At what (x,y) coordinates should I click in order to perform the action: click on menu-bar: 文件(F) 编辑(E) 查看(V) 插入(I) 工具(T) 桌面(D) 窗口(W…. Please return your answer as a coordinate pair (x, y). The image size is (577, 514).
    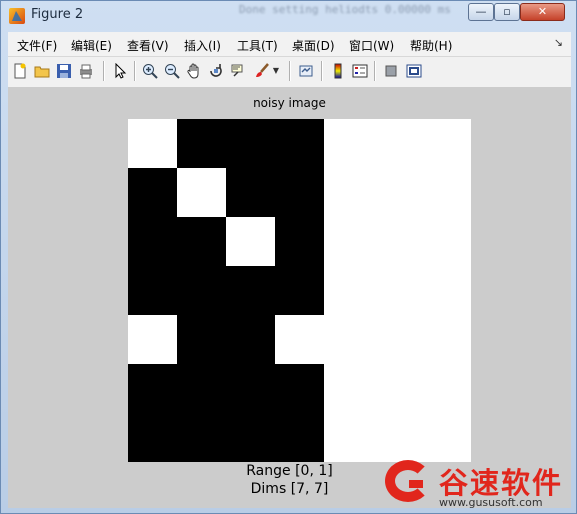
    Looking at the image, I should click on (289, 44).